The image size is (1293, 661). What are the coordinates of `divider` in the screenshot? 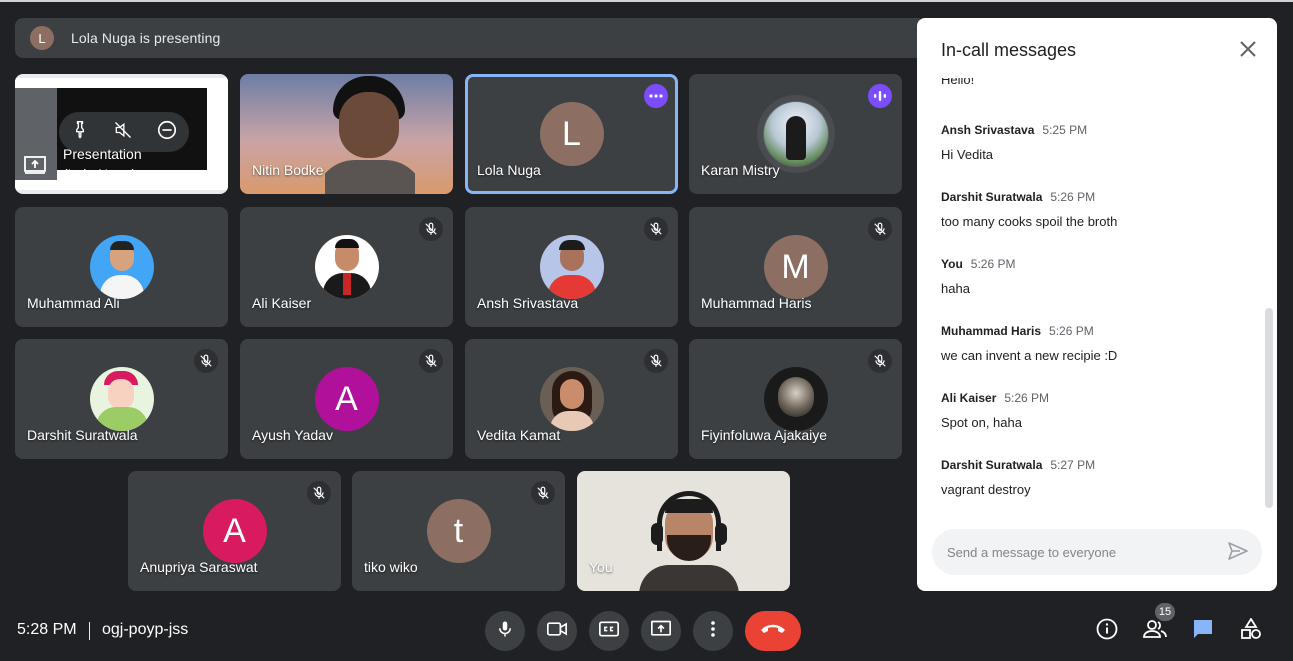 It's located at (89, 631).